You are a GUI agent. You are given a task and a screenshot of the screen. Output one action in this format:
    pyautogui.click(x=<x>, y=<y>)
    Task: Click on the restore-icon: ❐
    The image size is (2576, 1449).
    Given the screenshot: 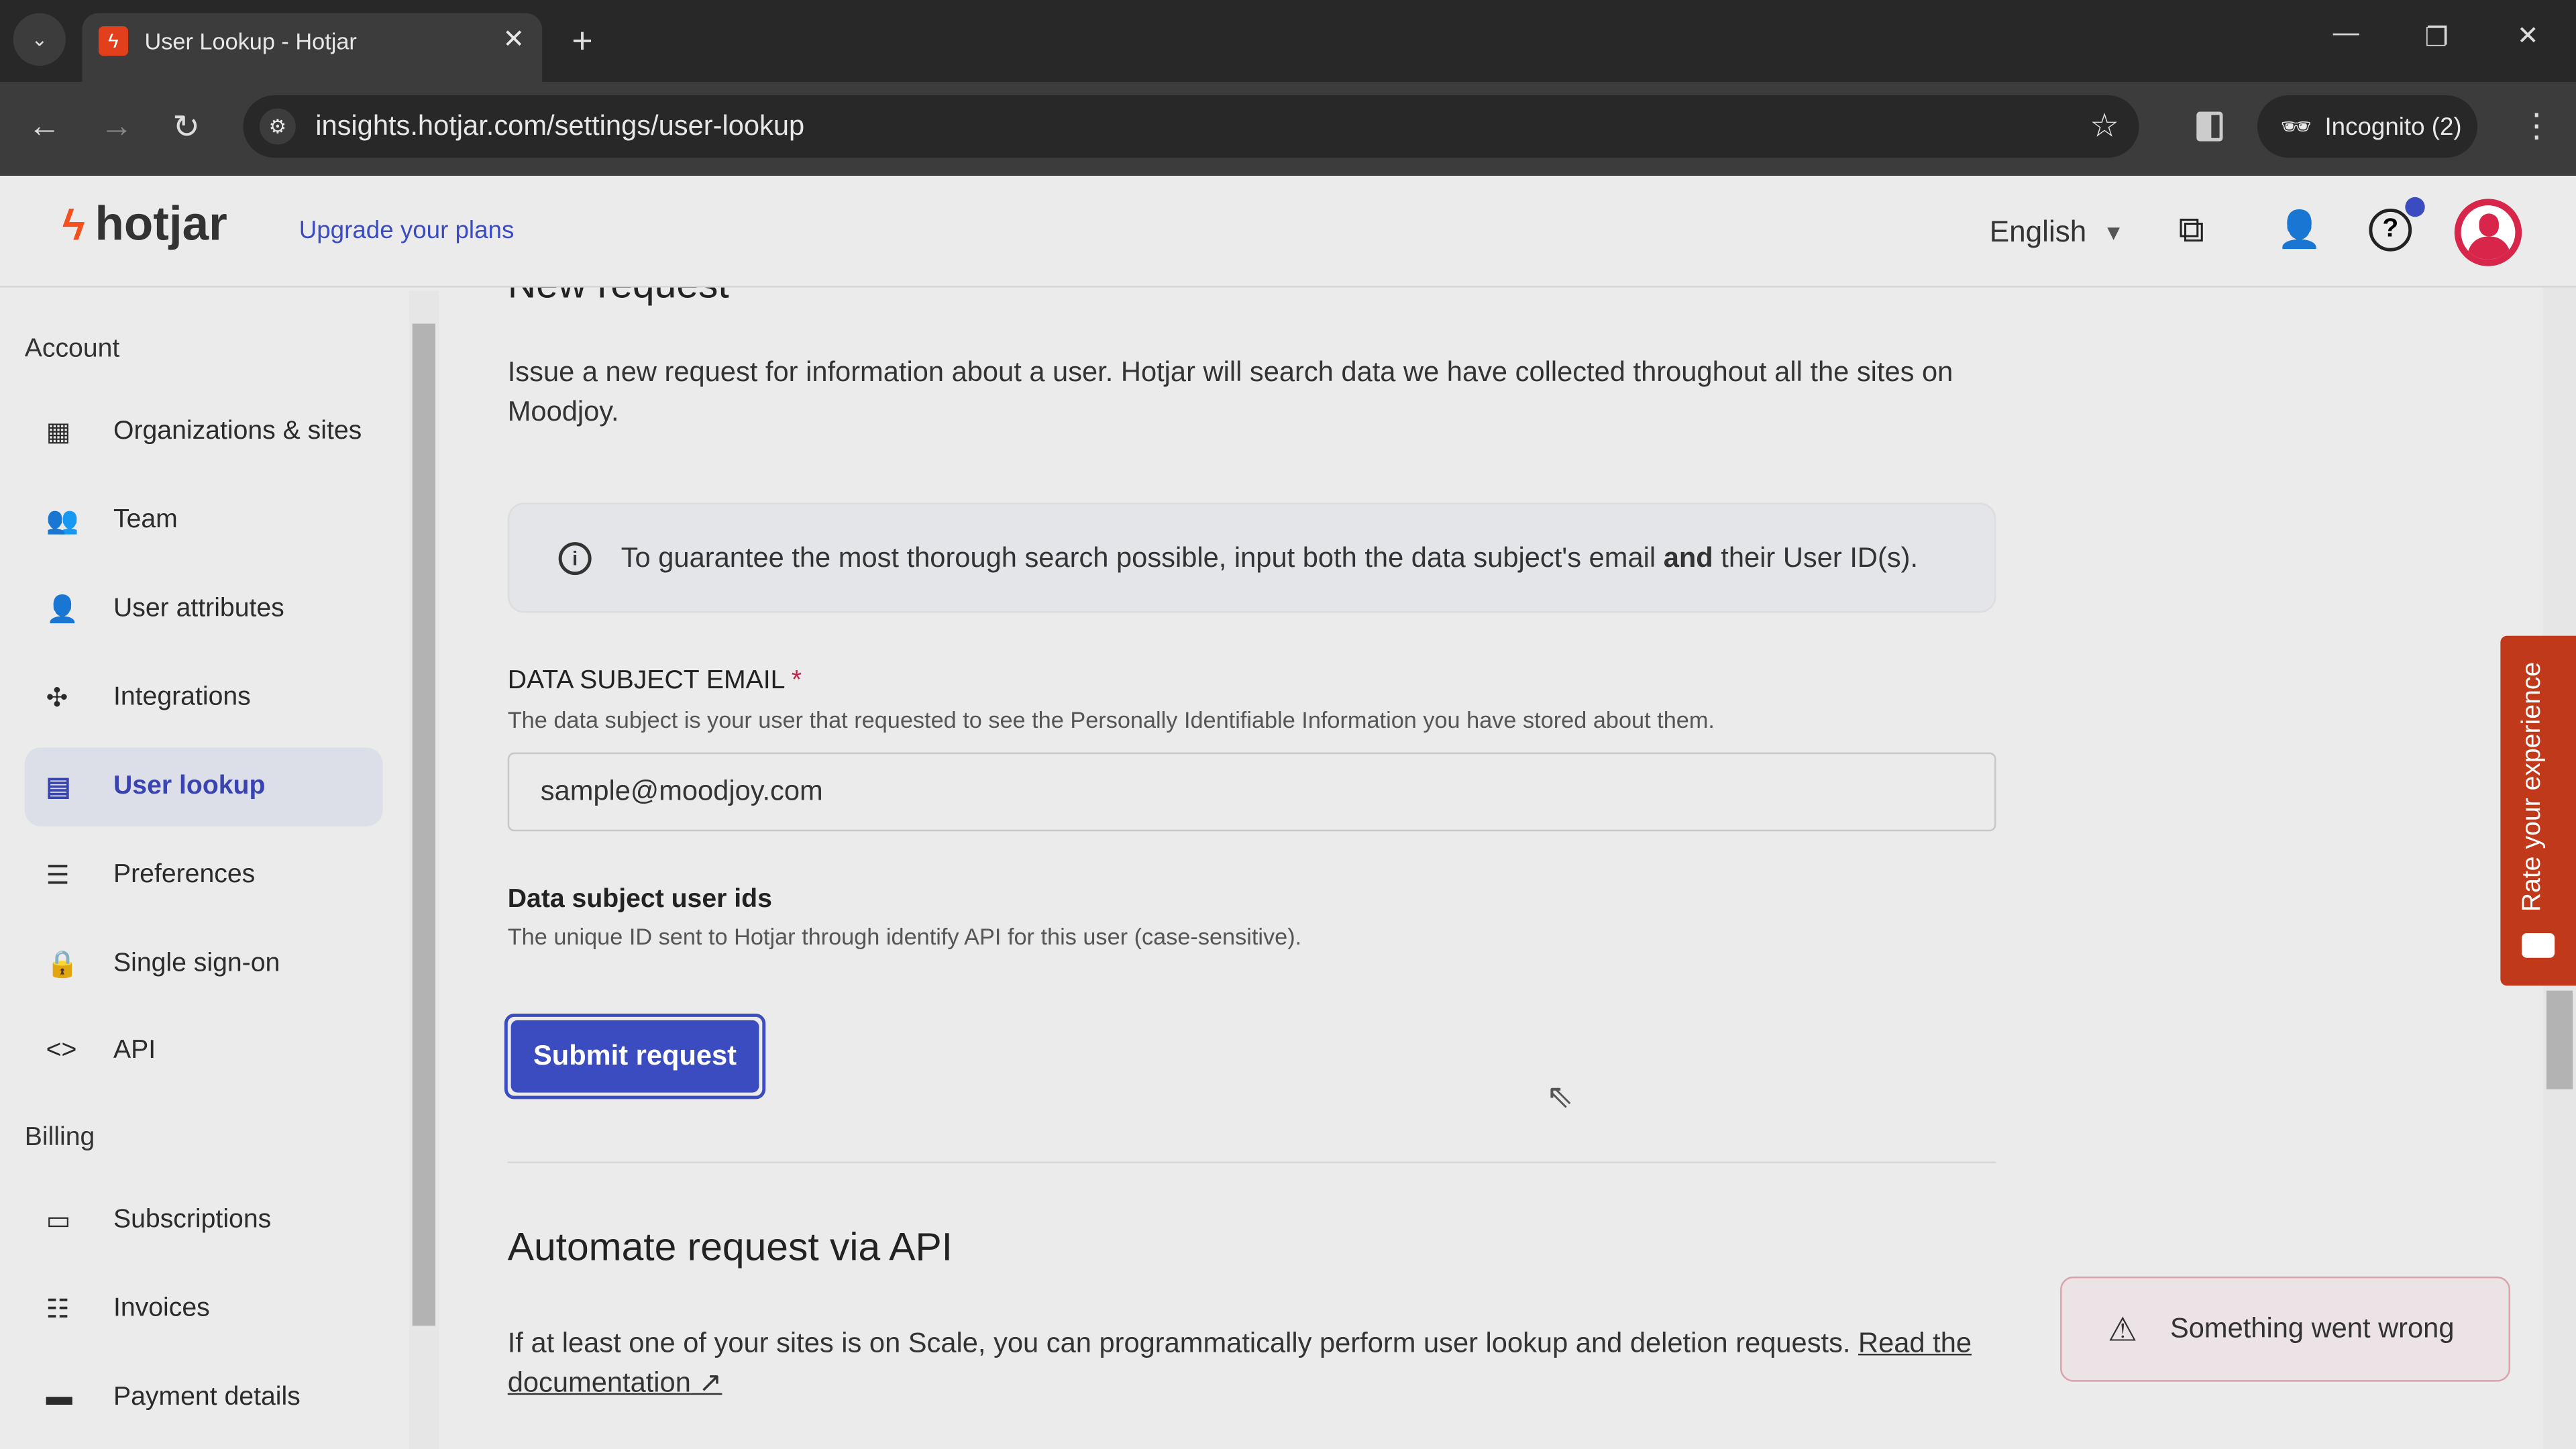 What is the action you would take?
    pyautogui.click(x=2437, y=37)
    